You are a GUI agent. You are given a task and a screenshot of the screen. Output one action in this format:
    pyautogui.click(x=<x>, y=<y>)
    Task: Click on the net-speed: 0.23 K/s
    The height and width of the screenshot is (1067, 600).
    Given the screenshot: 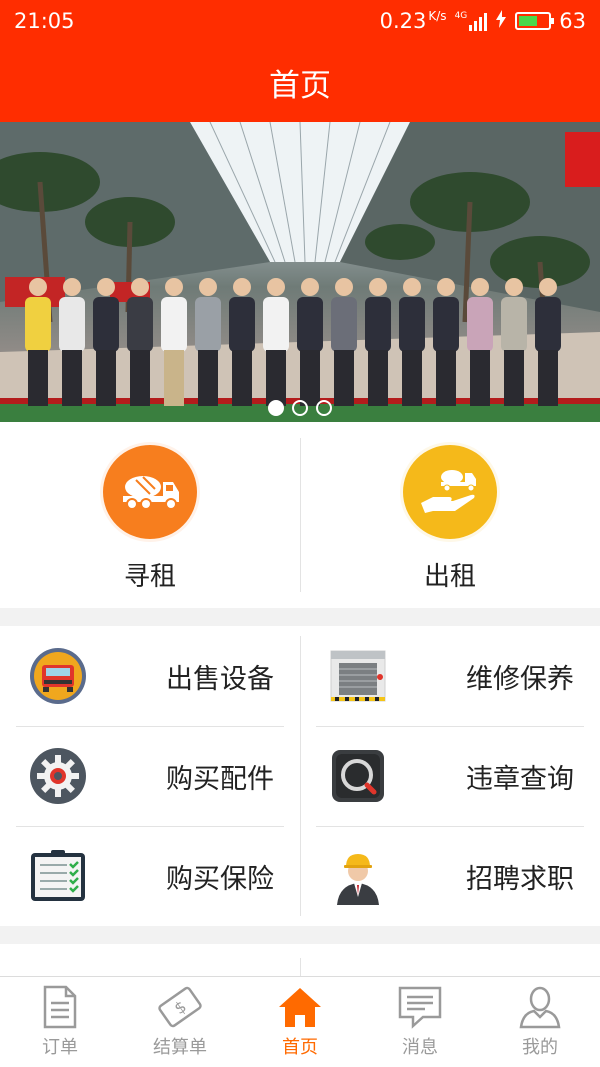 What is the action you would take?
    pyautogui.click(x=413, y=21)
    